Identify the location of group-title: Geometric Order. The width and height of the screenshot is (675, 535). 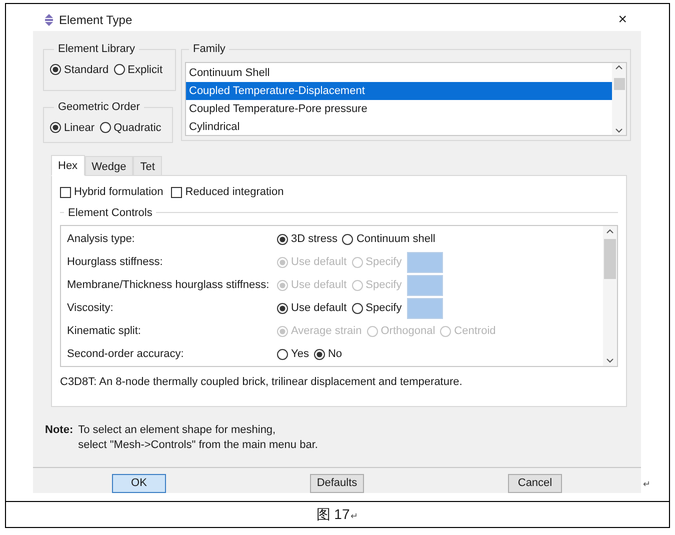
(99, 107).